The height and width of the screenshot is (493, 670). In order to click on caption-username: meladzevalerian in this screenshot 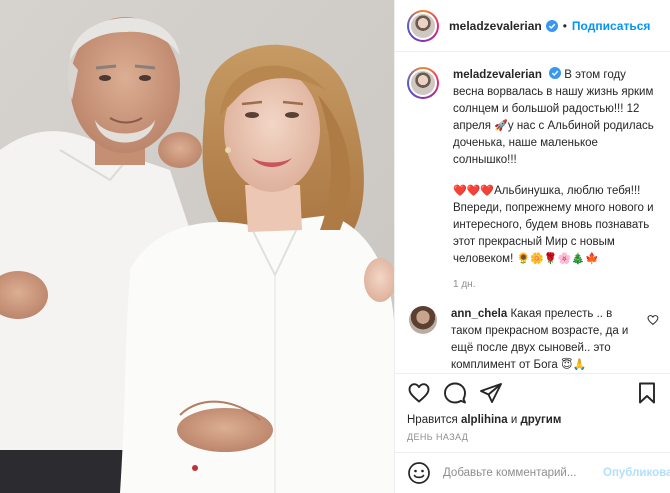, I will do `click(497, 75)`.